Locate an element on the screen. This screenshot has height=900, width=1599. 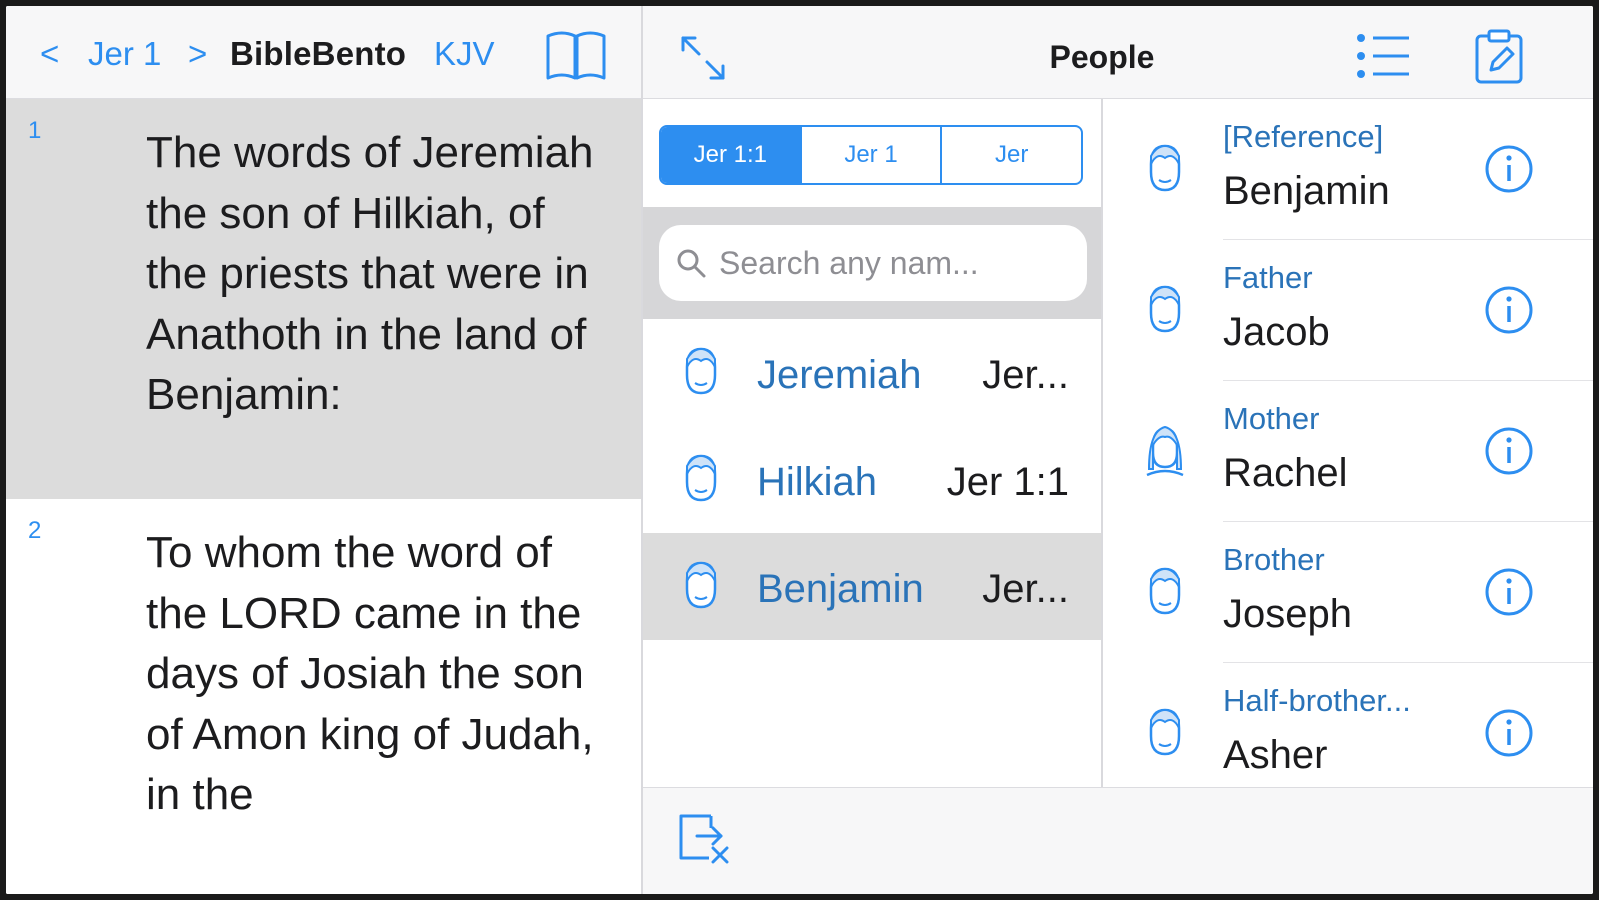
tab-chapter: Jer 1 is located at coordinates (870, 155).